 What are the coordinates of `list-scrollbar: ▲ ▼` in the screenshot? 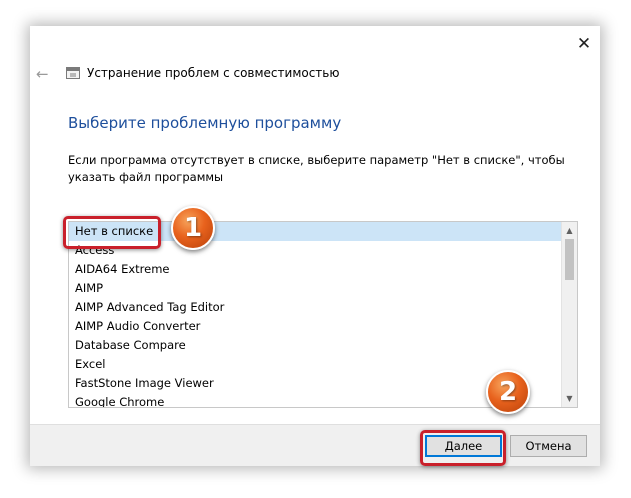 It's located at (569, 314).